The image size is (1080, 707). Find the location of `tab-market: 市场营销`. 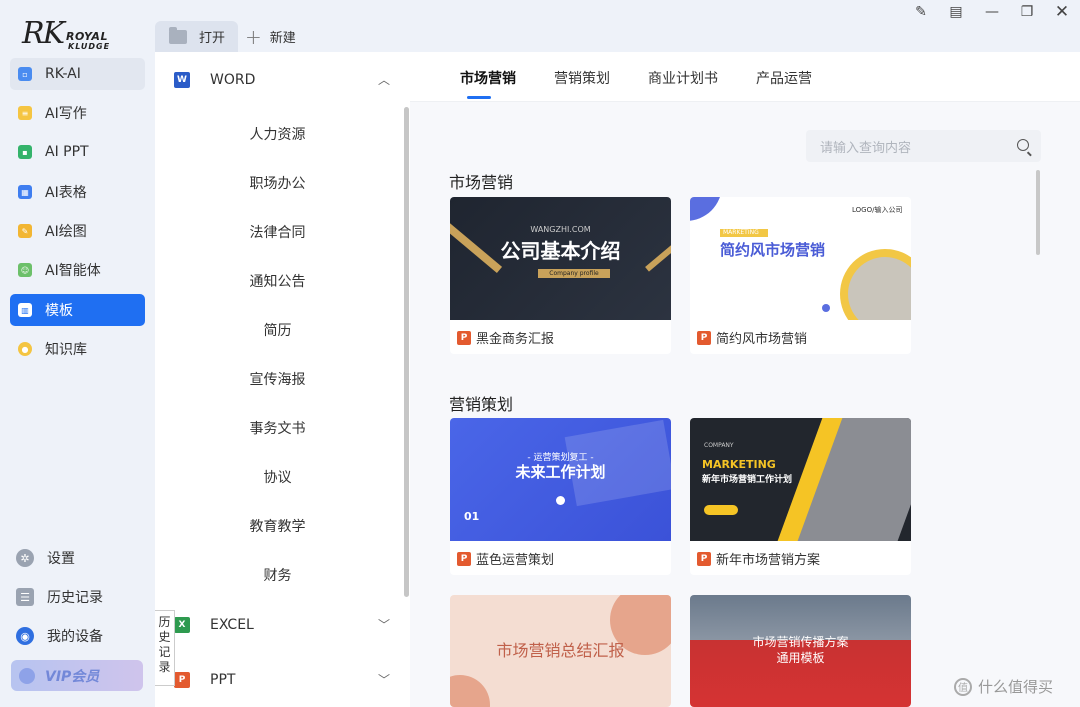

tab-market: 市场营销 is located at coordinates (488, 78).